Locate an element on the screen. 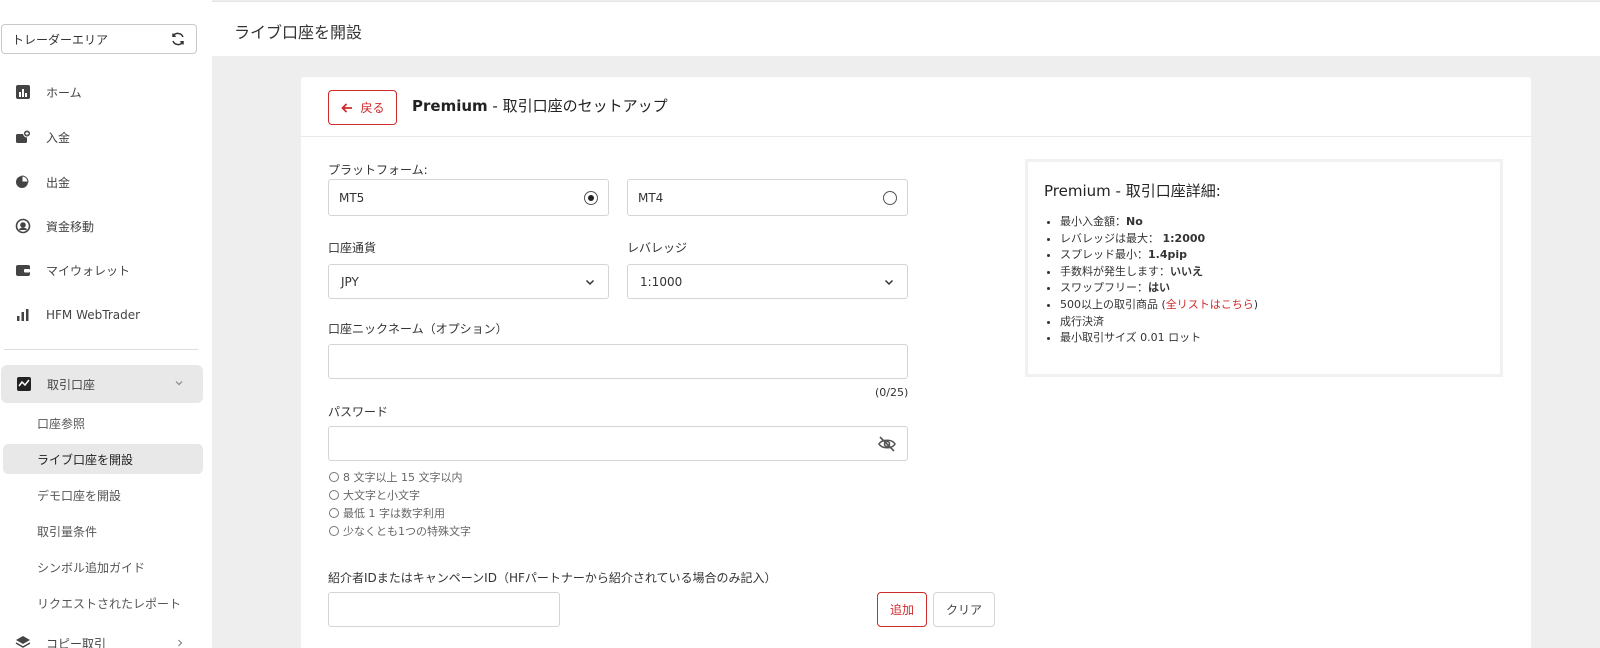 This screenshot has width=1600, height=648. detail-value: No is located at coordinates (1134, 221).